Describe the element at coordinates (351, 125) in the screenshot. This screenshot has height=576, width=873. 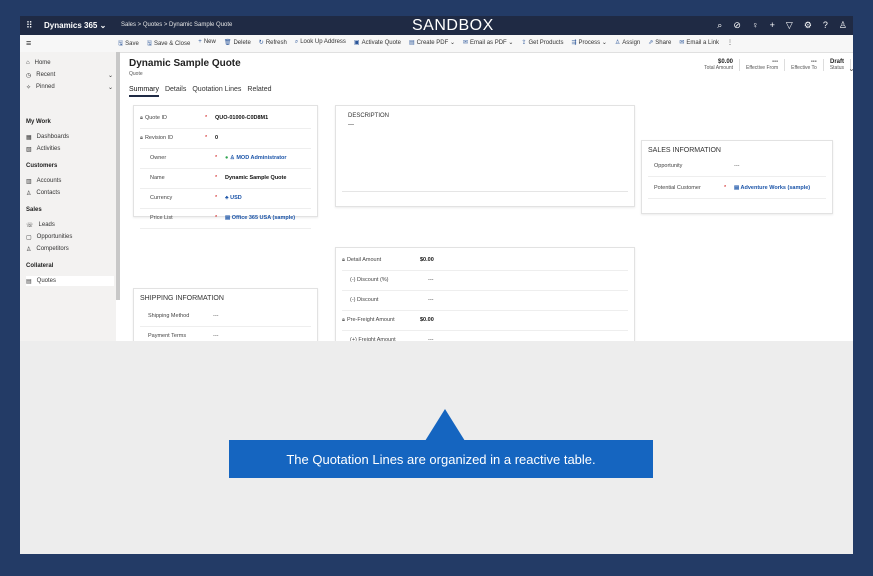
I see `description-value: ---` at that location.